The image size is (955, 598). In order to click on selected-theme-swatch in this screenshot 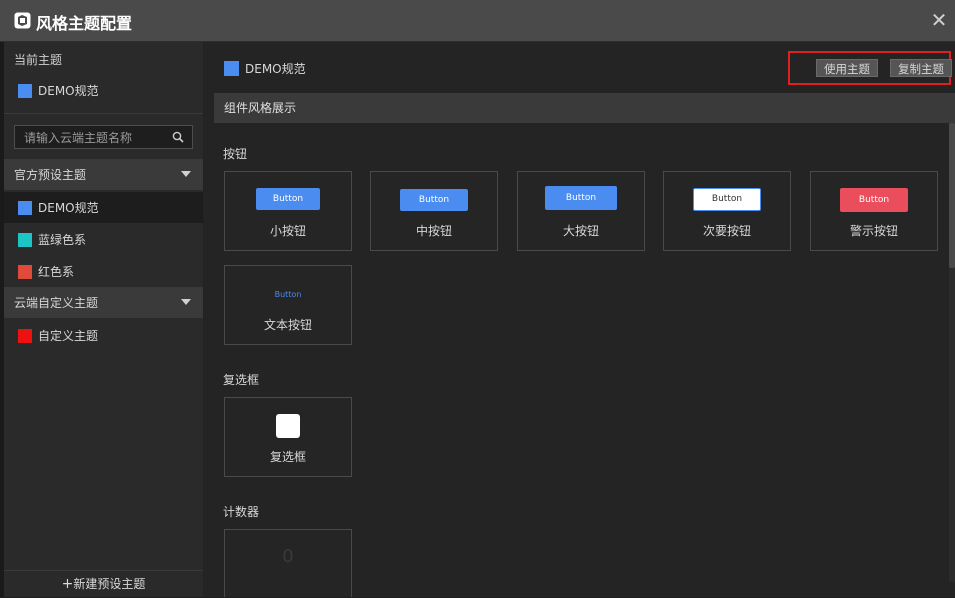, I will do `click(231, 68)`.